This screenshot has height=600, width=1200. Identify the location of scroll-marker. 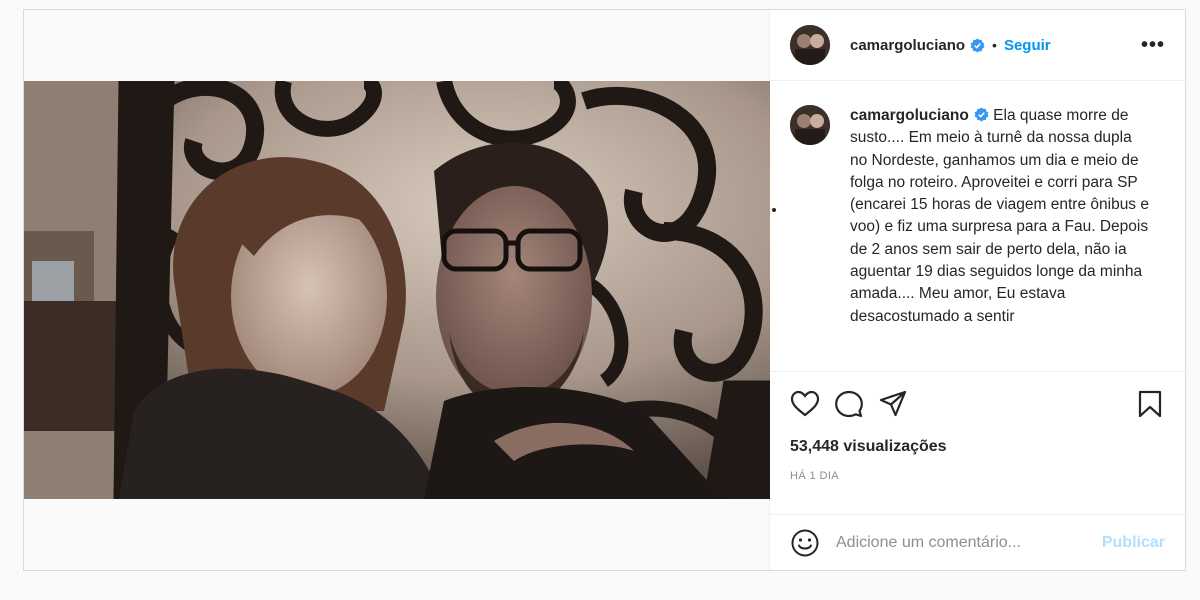
(774, 210).